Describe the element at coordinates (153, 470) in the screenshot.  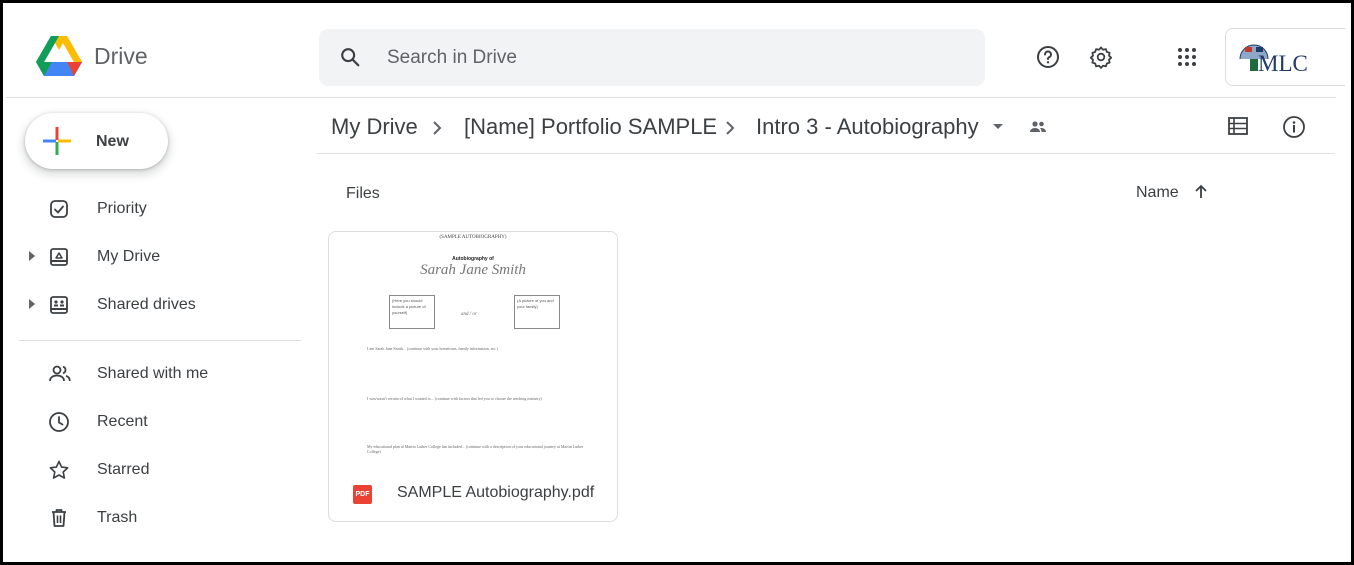
I see `sidebar-item-starred: Starred` at that location.